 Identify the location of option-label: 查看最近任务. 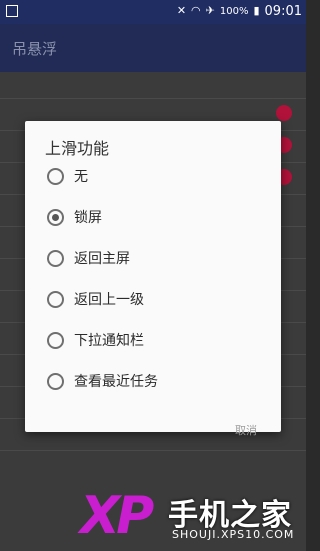
(116, 382).